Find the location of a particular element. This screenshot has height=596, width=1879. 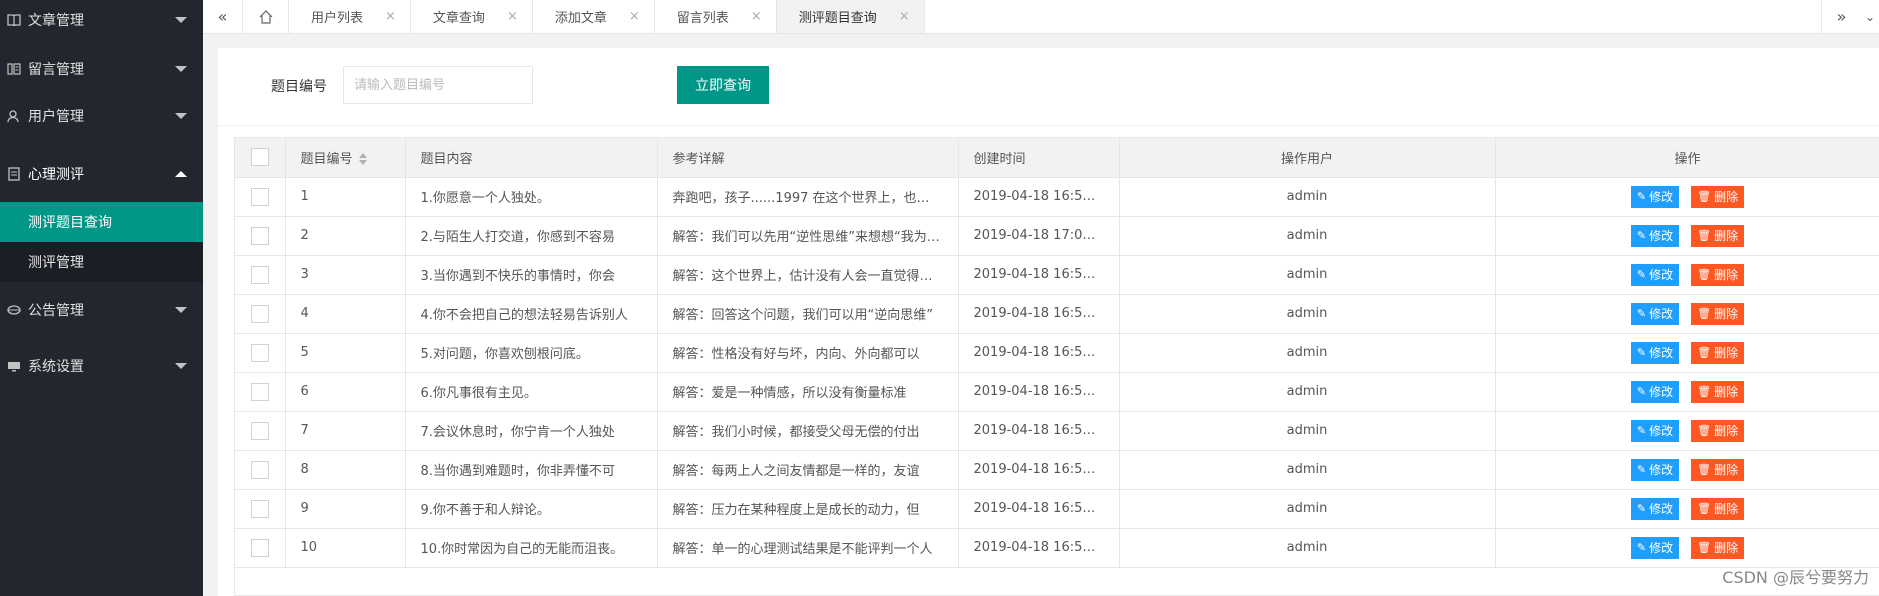

double-chevron-right-icon: » is located at coordinates (1841, 16).